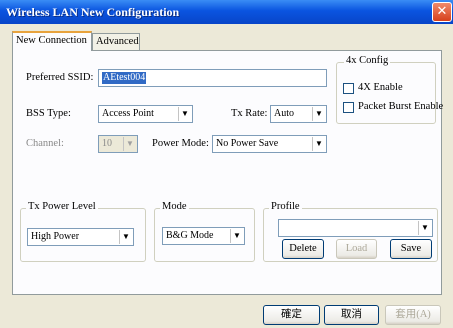  Describe the element at coordinates (285, 206) in the screenshot. I see `profile-legend: Profile` at that location.